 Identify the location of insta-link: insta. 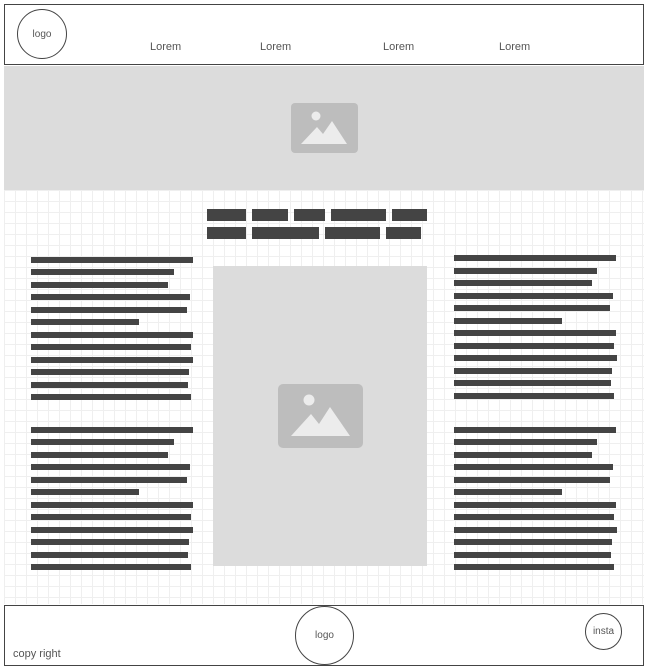
(603, 631).